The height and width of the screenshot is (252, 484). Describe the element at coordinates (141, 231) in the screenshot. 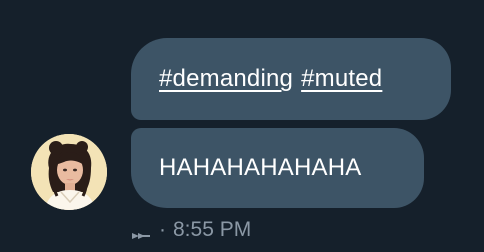

I see `sent-arrow-icon` at that location.